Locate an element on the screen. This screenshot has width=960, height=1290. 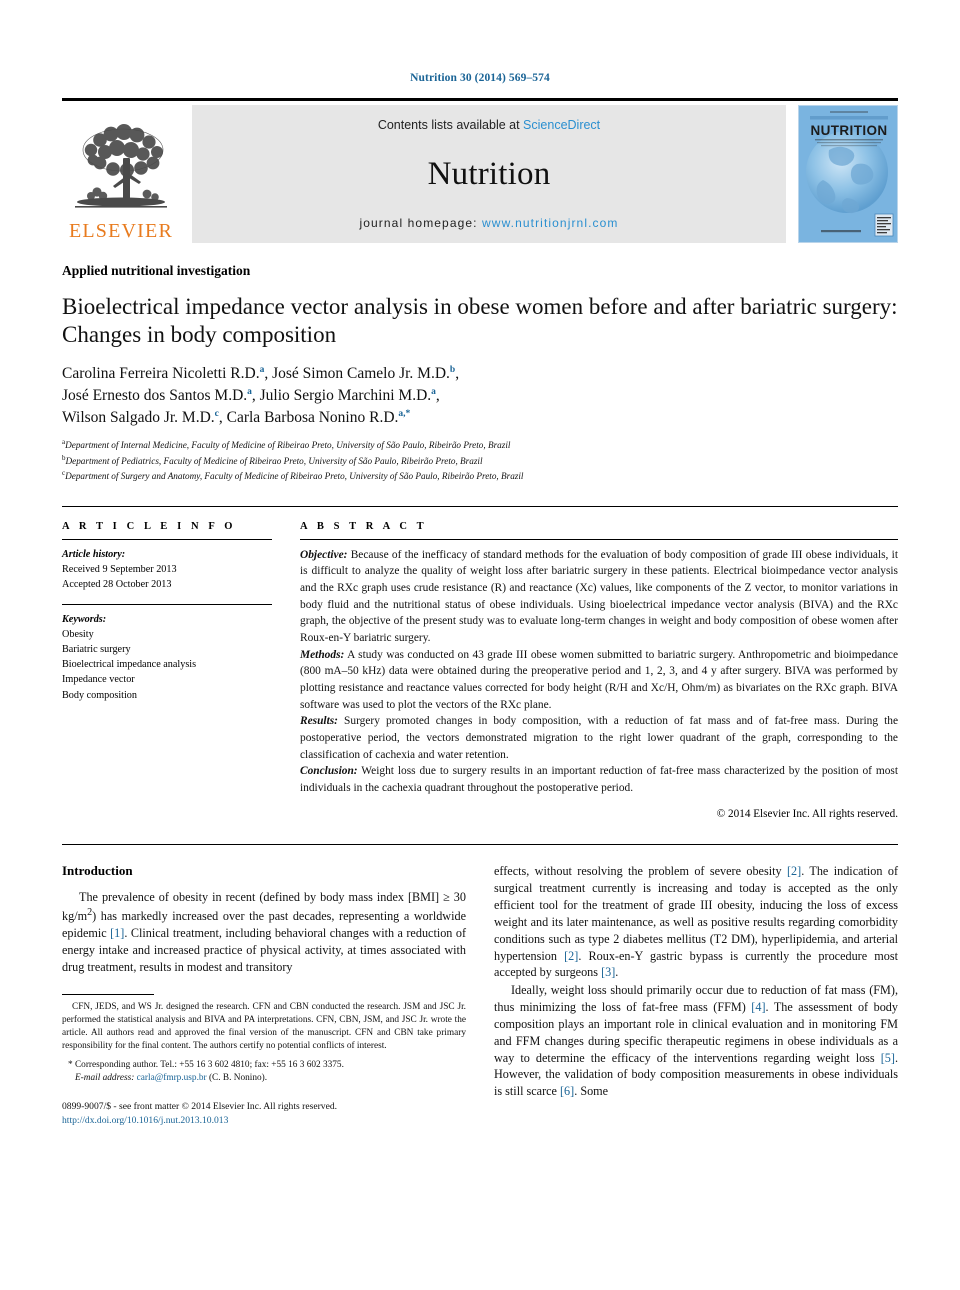
abstract-methods-label: Methods: is located at coordinates (322, 654).